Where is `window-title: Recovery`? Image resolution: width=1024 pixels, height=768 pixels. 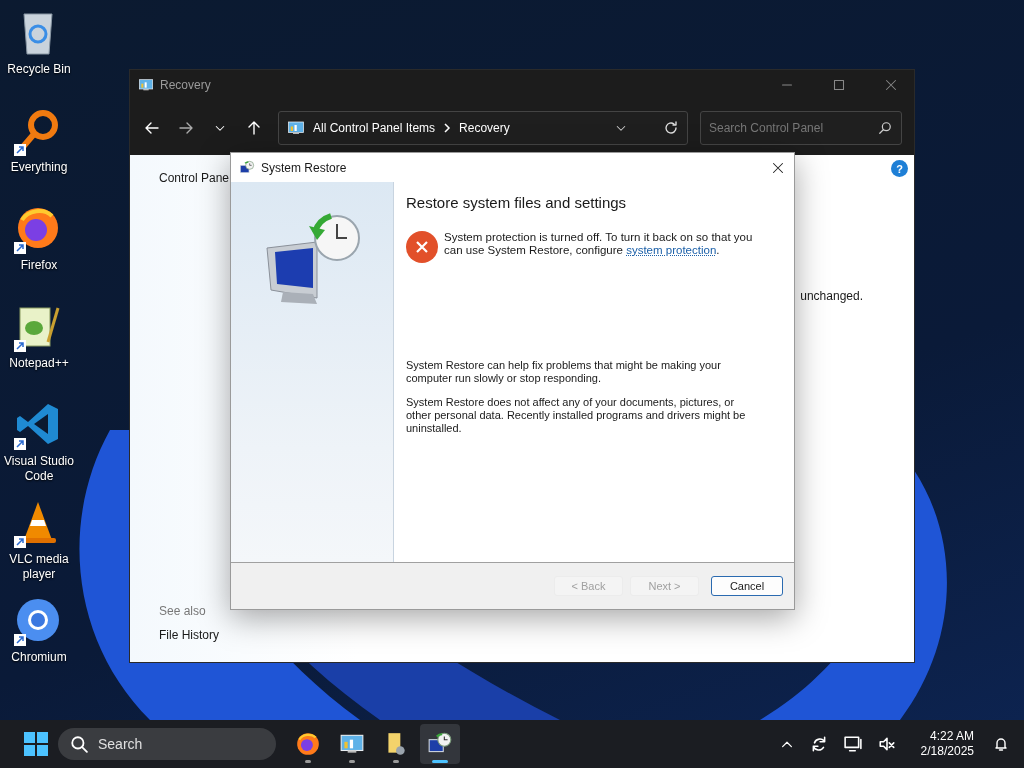
window-title: Recovery is located at coordinates (186, 85).